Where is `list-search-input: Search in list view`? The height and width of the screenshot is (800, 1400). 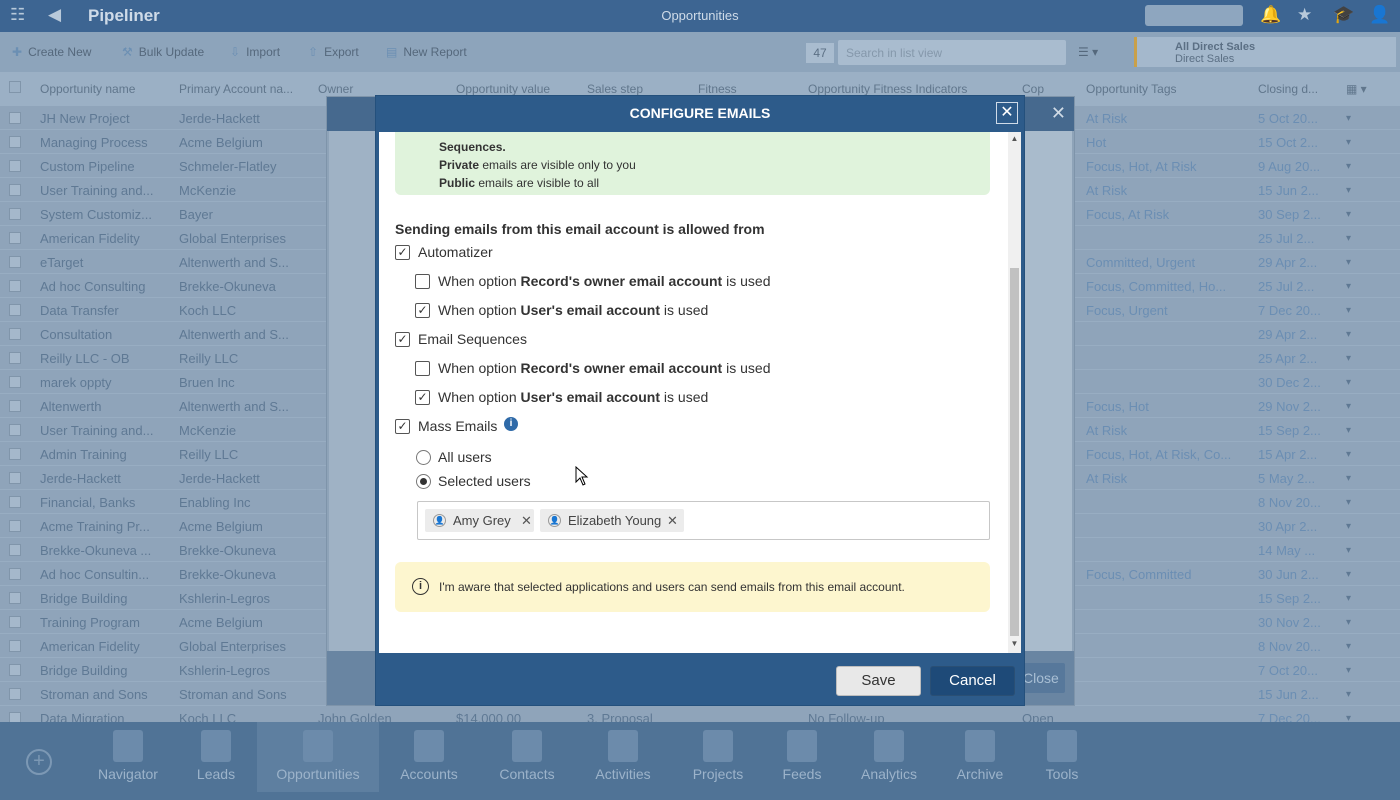
list-search-input: Search in list view is located at coordinates (952, 52).